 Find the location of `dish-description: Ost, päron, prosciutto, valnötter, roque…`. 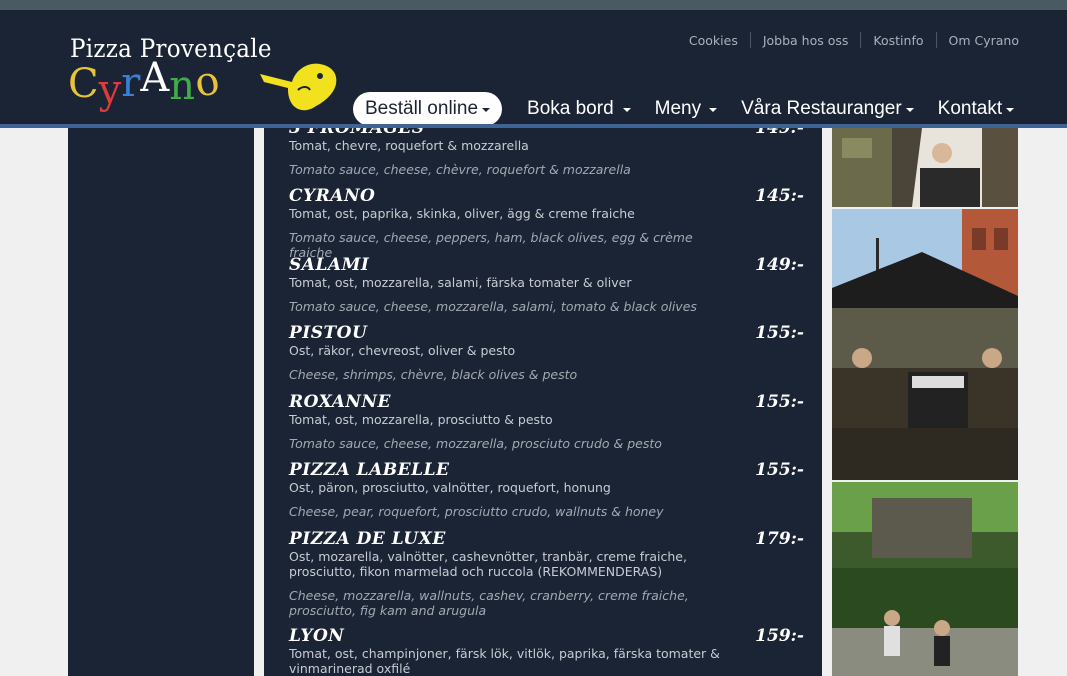

dish-description: Ost, päron, prosciutto, valnötter, roque… is located at coordinates (450, 487).